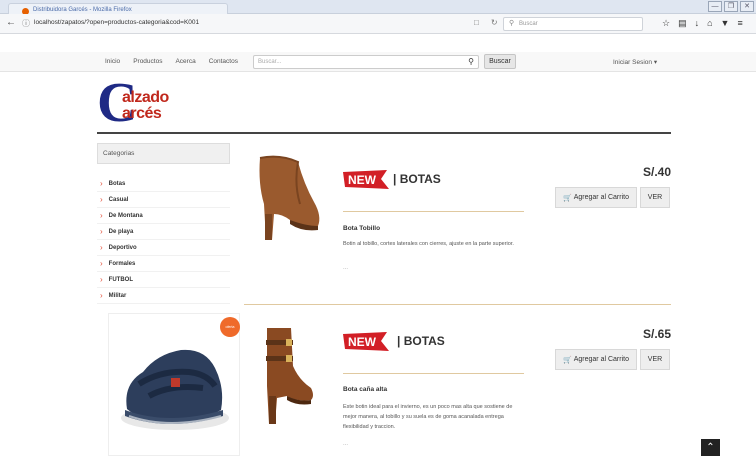 This screenshot has width=756, height=460. I want to click on minimize-button: —, so click(715, 6).